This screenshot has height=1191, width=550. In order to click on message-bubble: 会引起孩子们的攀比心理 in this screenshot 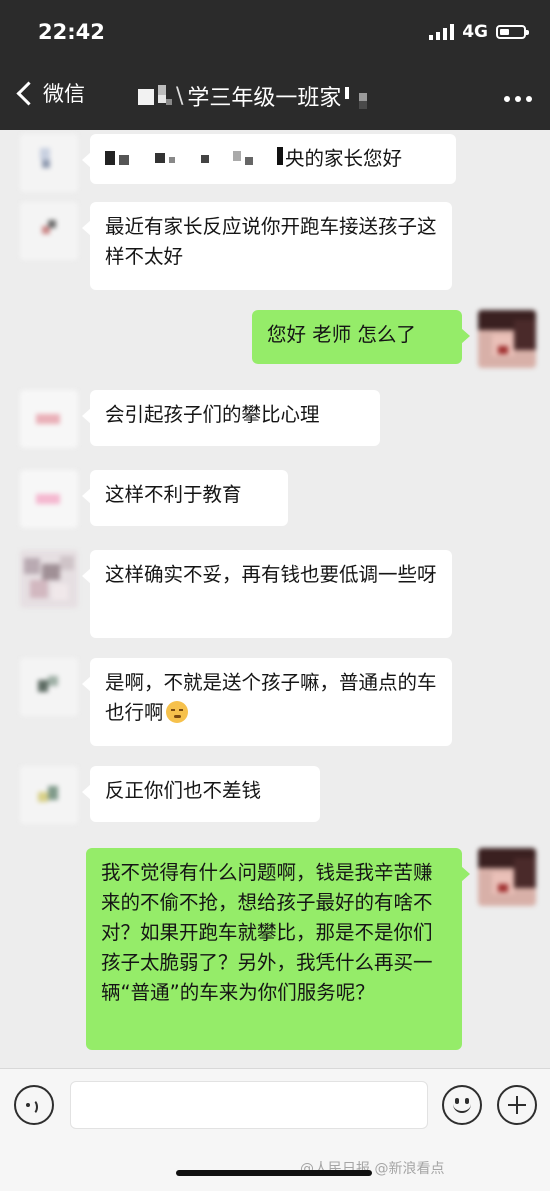, I will do `click(231, 418)`.